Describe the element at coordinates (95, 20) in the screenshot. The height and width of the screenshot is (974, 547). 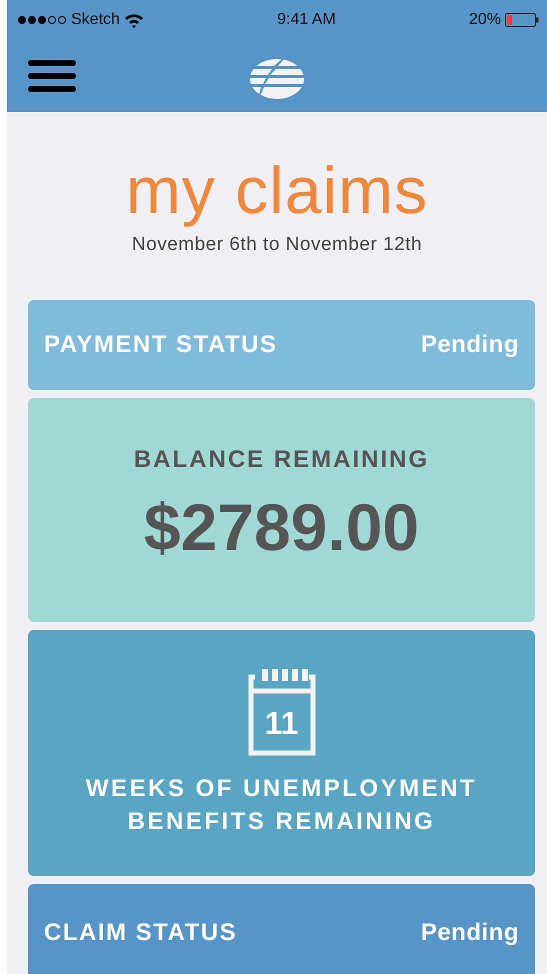
I see `carrier-name: Sketch` at that location.